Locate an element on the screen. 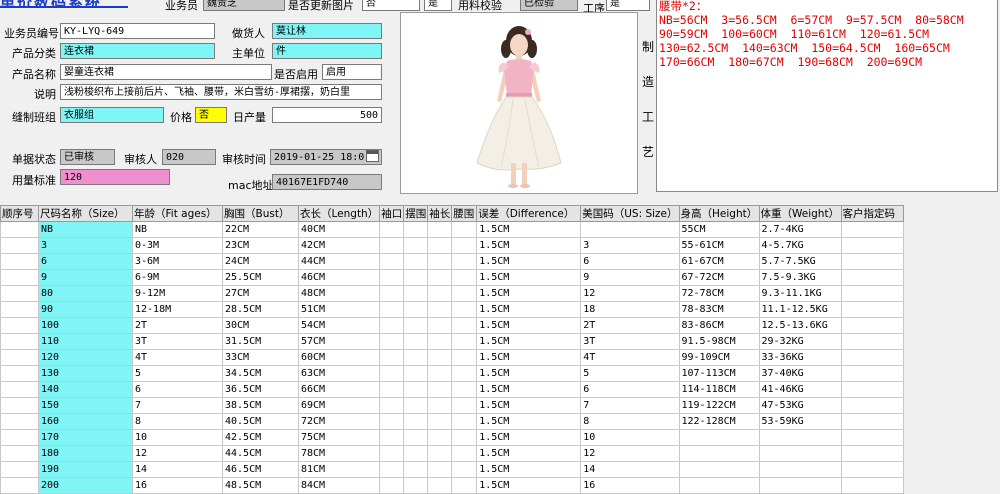 This screenshot has width=1000, height=494. table-row: 80 9-12M 27CM 48CM 1.5CM 12 72-78CM 9.3-11.1KG is located at coordinates (452, 293).